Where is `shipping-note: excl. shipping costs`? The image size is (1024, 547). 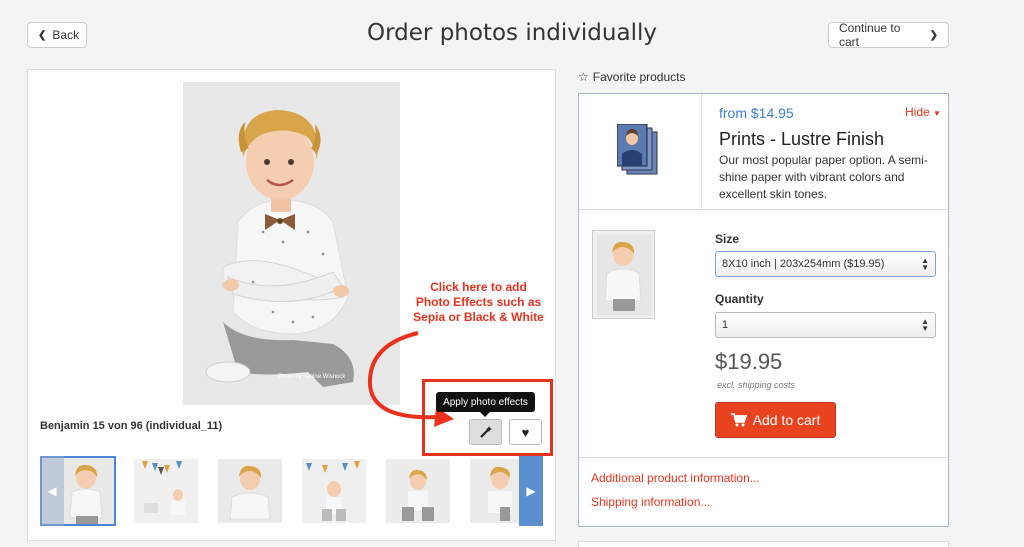 shipping-note: excl. shipping costs is located at coordinates (756, 385).